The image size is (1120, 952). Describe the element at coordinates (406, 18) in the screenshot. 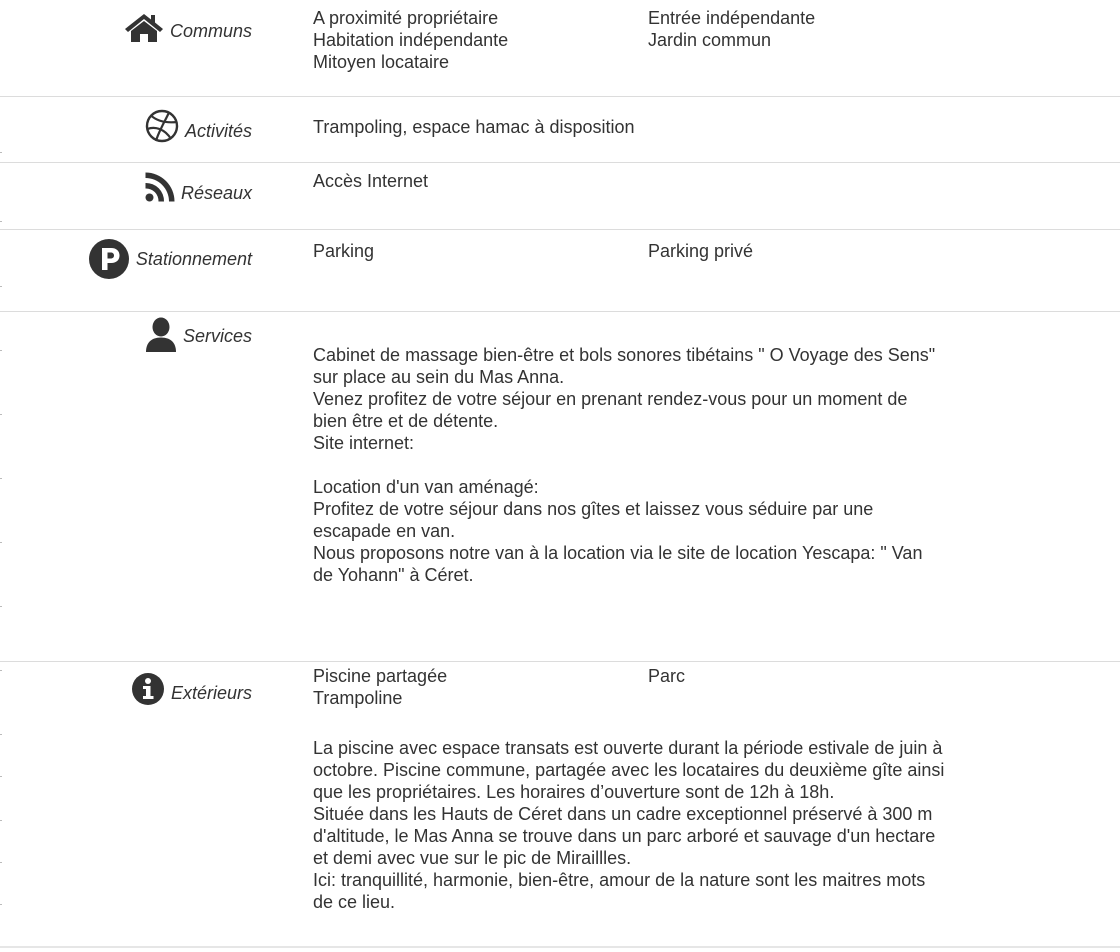

I see `list-item: A proximité propriétaire` at that location.